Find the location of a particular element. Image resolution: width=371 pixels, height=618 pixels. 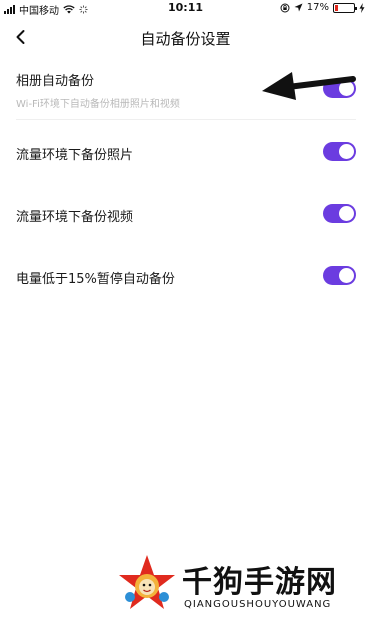

cellular-videos-toggle is located at coordinates (339, 213).